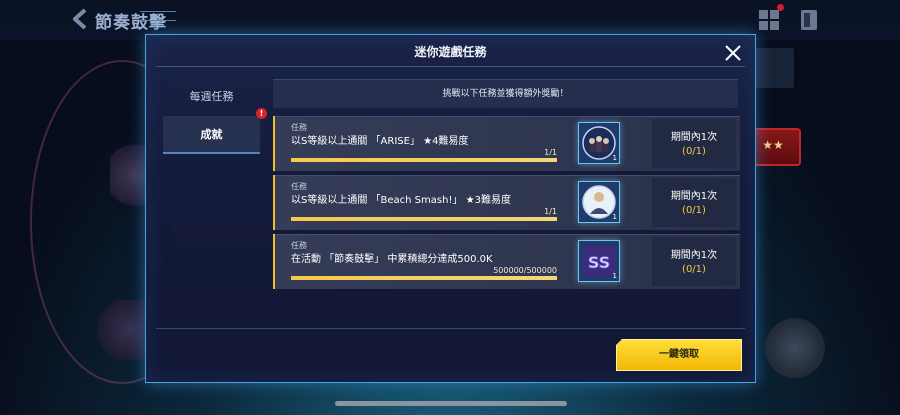  I want to click on grid-menu-icon, so click(769, 20).